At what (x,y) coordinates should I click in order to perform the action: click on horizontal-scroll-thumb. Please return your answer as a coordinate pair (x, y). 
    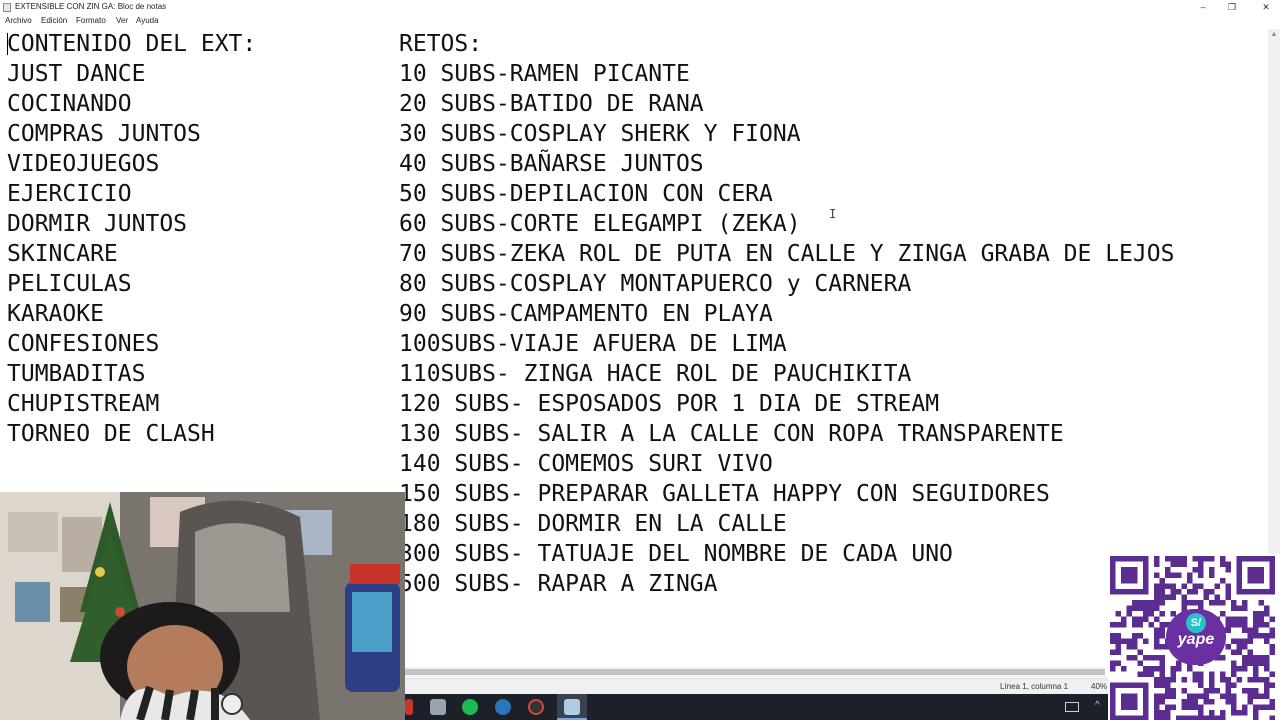
    Looking at the image, I should click on (755, 672).